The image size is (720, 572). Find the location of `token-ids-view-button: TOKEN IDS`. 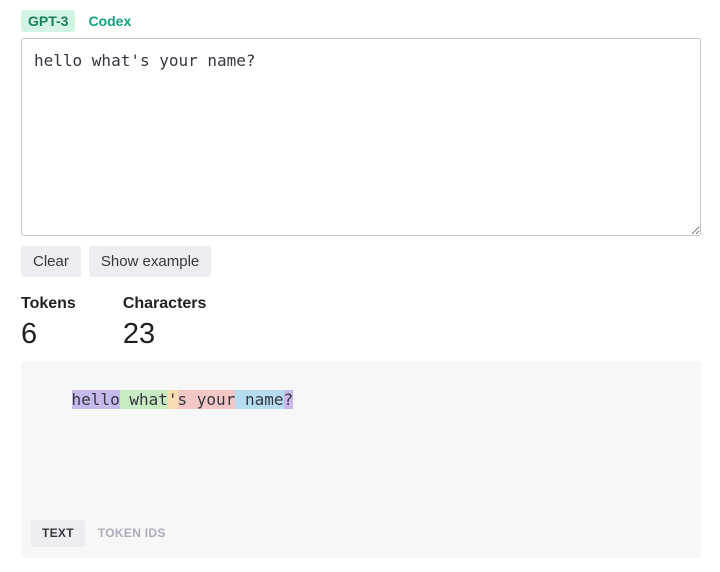

token-ids-view-button: TOKEN IDS is located at coordinates (132, 533).